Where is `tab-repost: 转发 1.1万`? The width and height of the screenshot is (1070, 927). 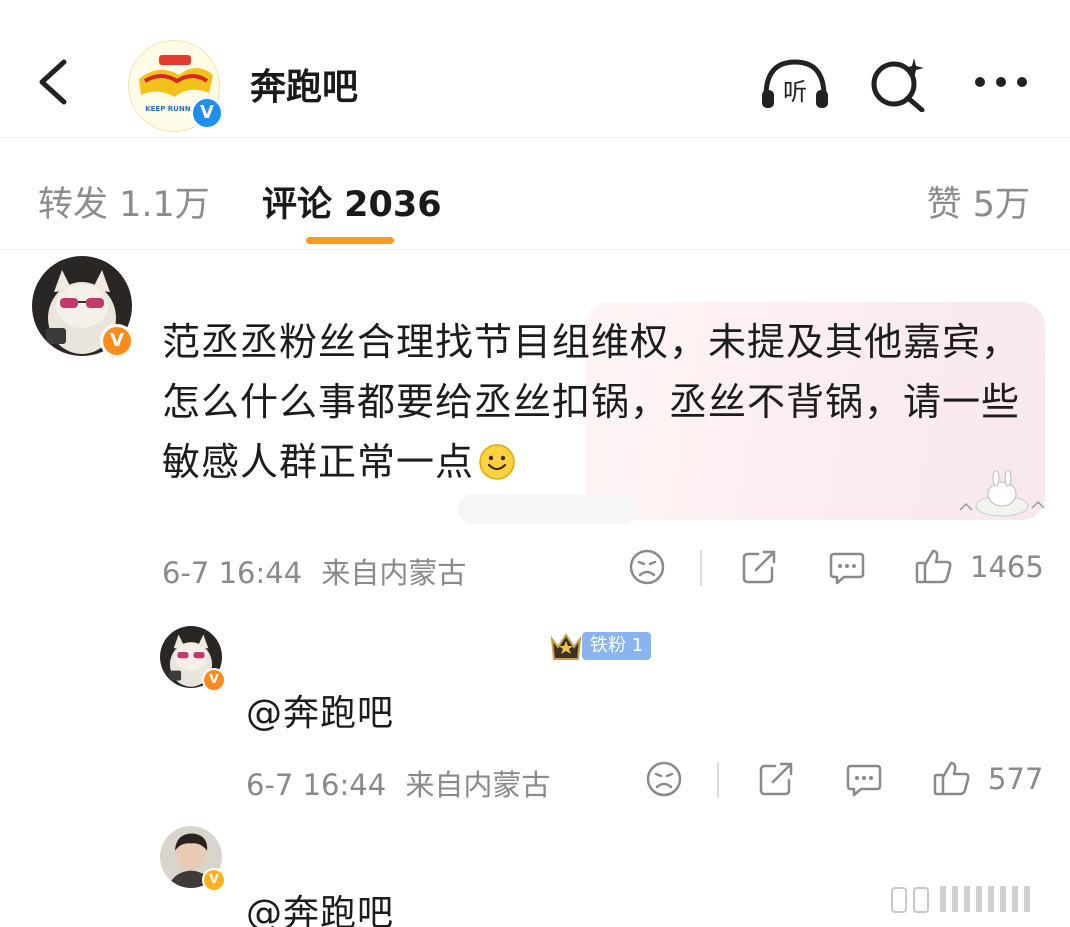
tab-repost: 转发 1.1万 is located at coordinates (124, 201).